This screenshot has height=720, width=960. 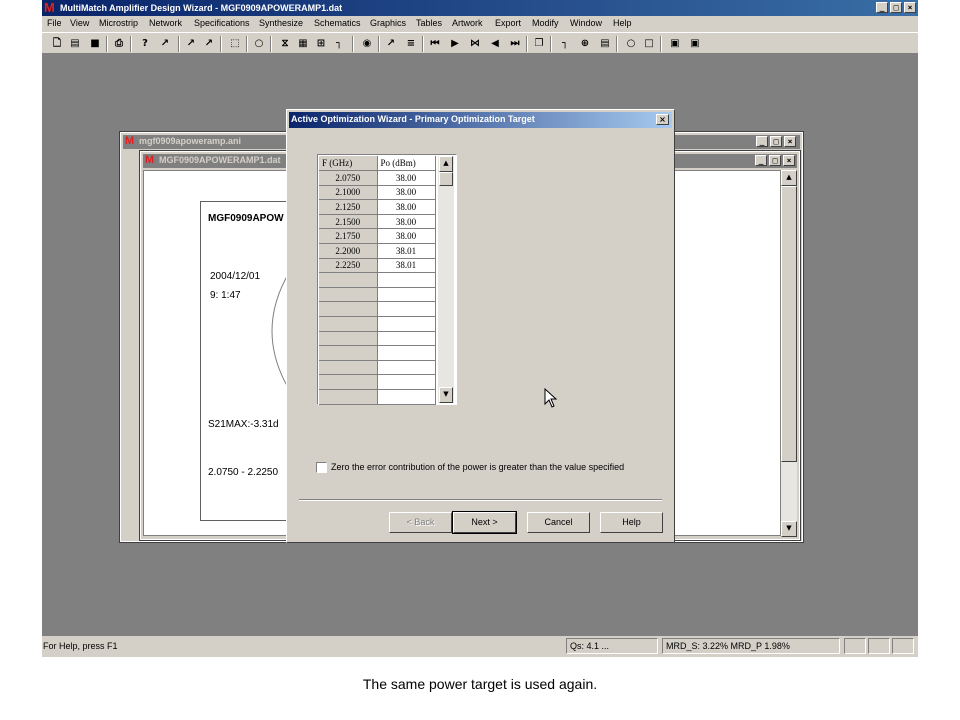 I want to click on cancel-button: Cancel, so click(x=558, y=522).